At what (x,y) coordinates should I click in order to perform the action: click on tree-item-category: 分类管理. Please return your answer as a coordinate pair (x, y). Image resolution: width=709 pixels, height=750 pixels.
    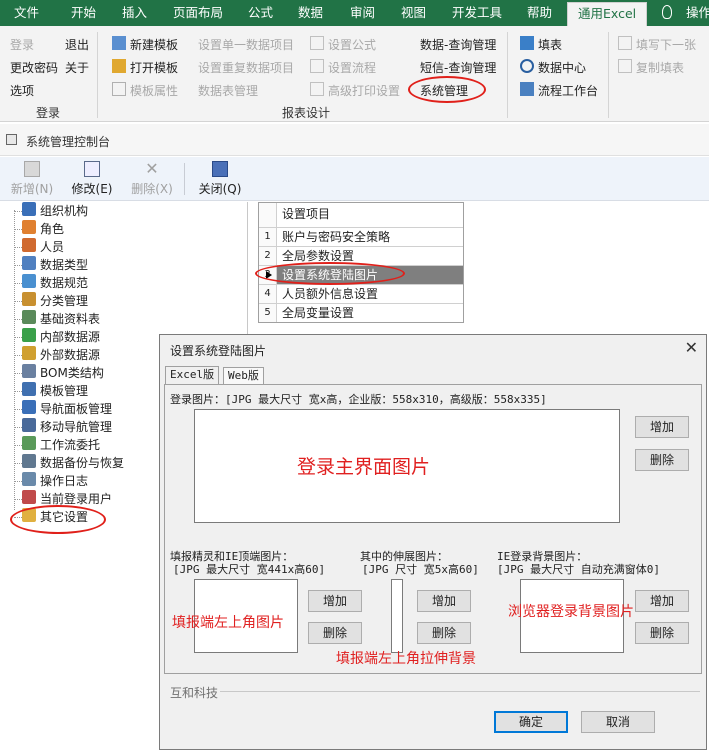
    Looking at the image, I should click on (55, 301).